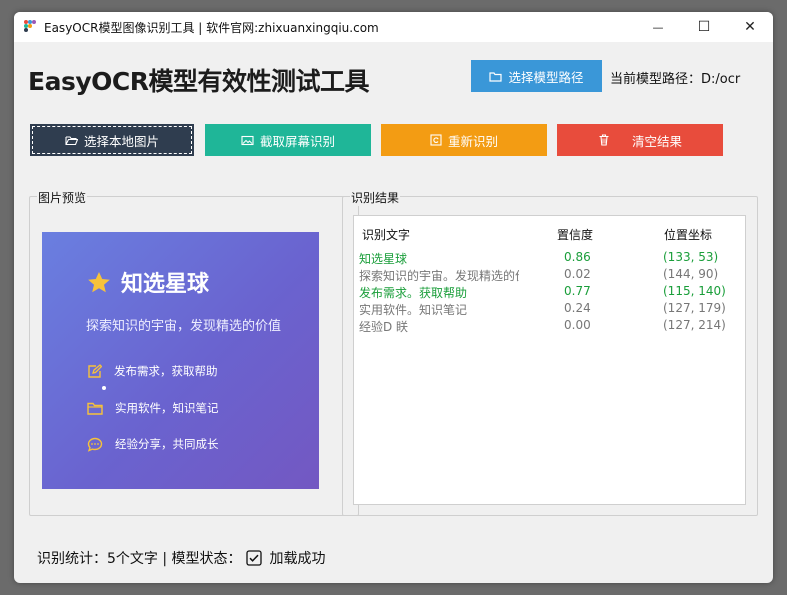 This screenshot has width=787, height=595. What do you see at coordinates (386, 234) in the screenshot?
I see `column-header-text: 识别文字` at bounding box center [386, 234].